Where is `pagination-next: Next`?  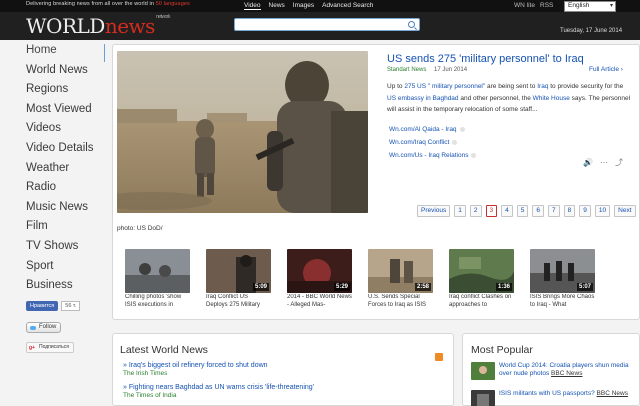 pagination-next: Next is located at coordinates (625, 211).